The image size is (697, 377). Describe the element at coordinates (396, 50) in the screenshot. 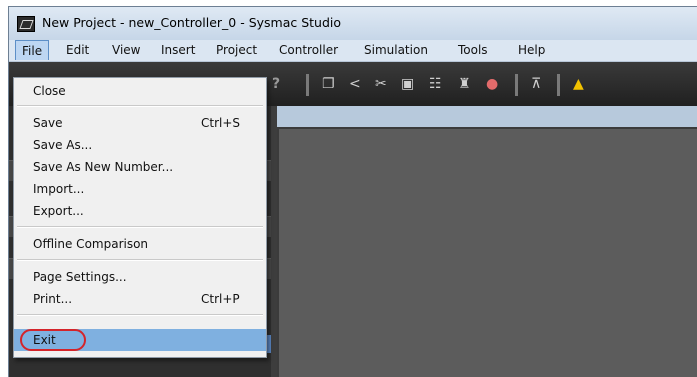

I see `menu-simulation: Simulation` at that location.